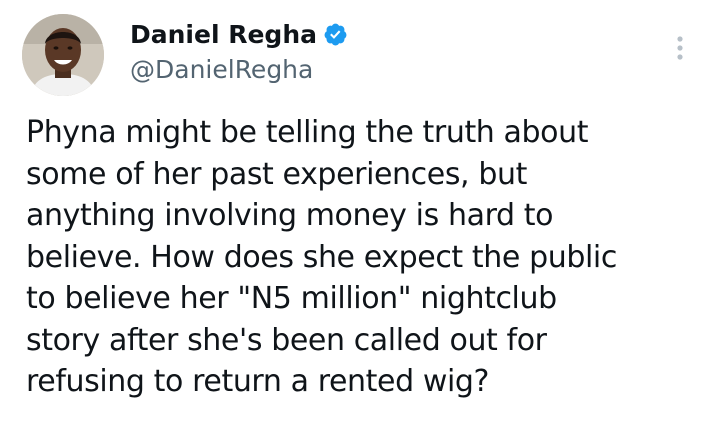 The image size is (718, 443). Describe the element at coordinates (258, 381) in the screenshot. I see `tweet-text-line: refusing to return a rented wig?` at that location.